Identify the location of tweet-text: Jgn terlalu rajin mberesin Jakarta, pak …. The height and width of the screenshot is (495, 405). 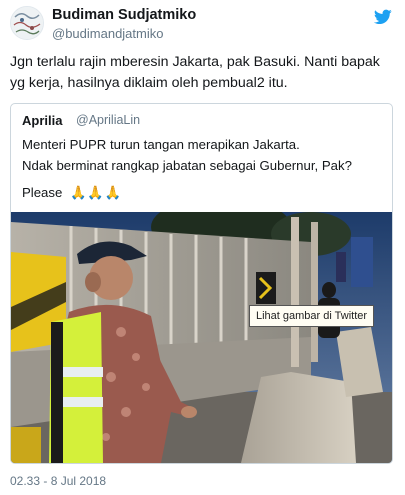
(195, 72).